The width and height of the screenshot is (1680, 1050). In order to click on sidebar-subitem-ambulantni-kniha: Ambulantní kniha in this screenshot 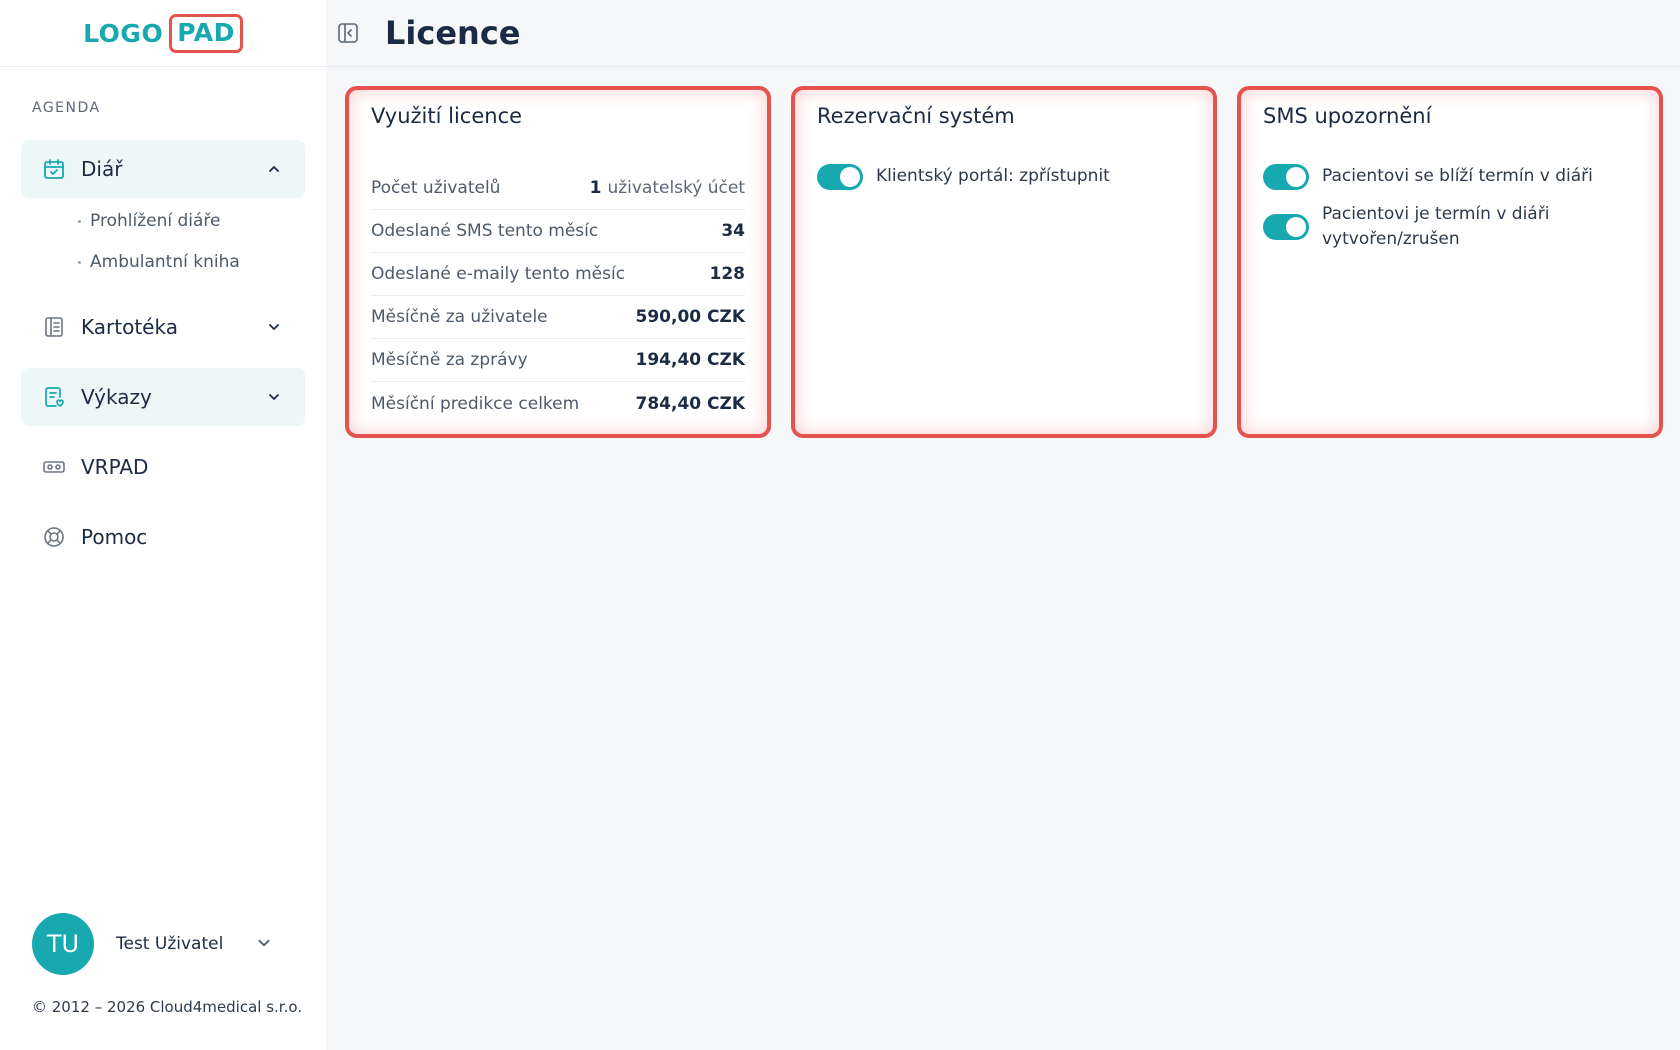, I will do `click(159, 262)`.